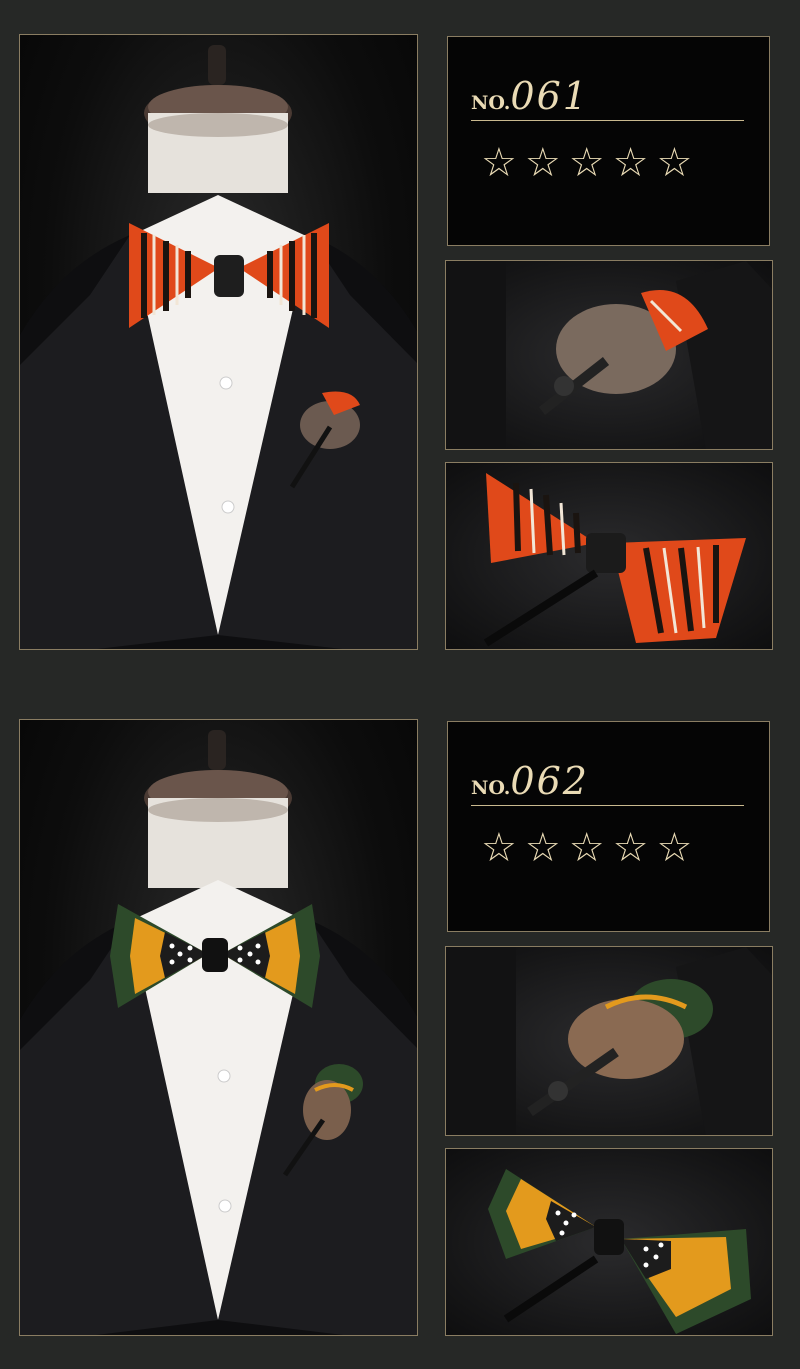 Image resolution: width=800 pixels, height=1369 pixels. What do you see at coordinates (549, 96) in the screenshot?
I see `number-value: 061` at bounding box center [549, 96].